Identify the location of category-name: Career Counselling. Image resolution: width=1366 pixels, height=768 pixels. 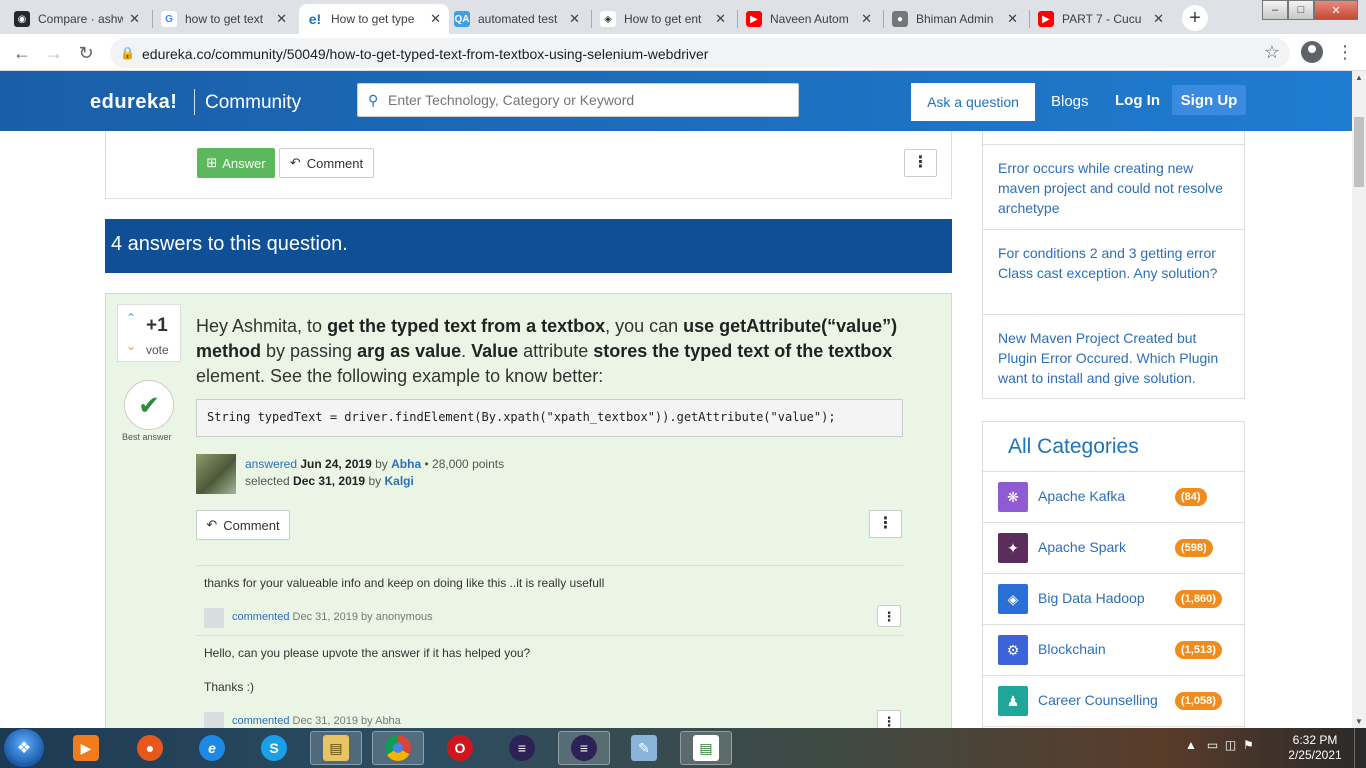
(1098, 700).